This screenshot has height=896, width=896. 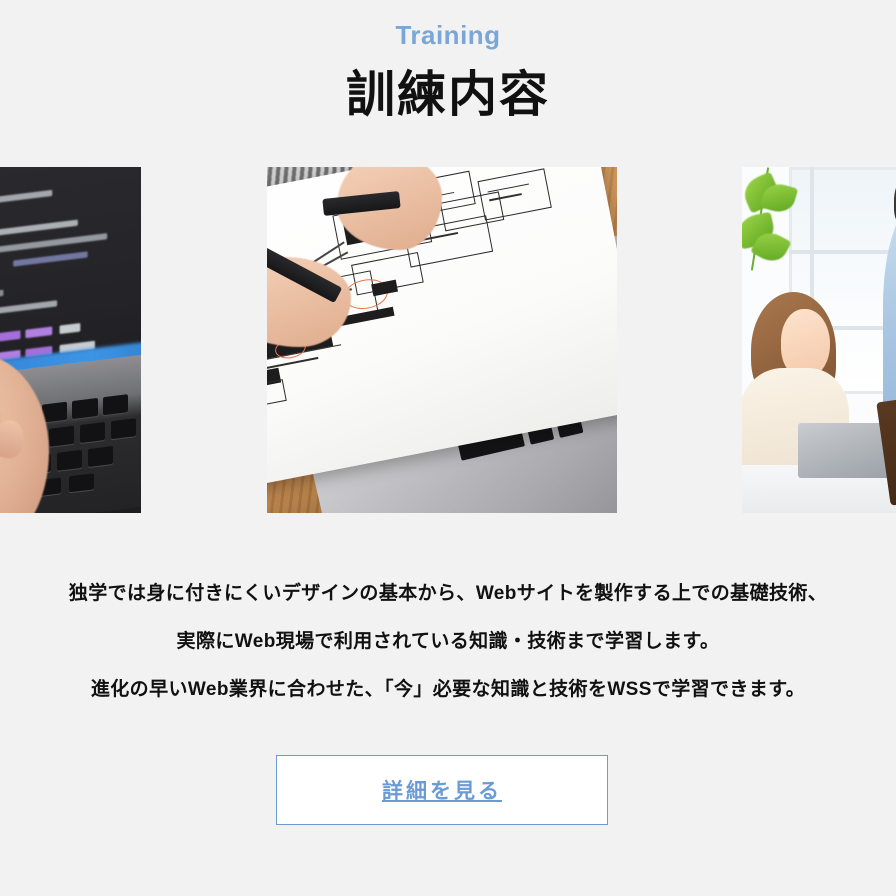 I want to click on code-editor-illustration, so click(x=70, y=340).